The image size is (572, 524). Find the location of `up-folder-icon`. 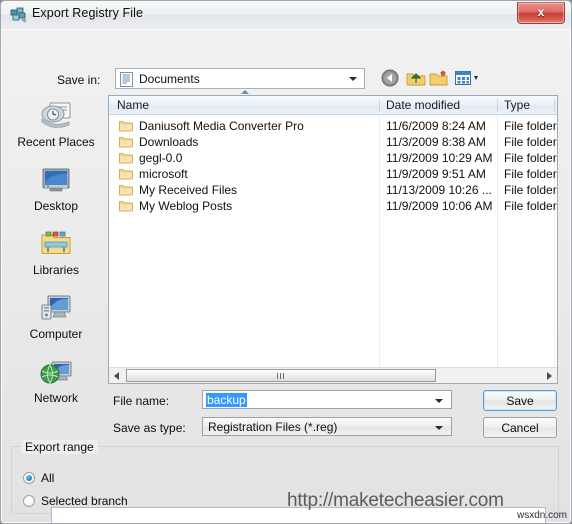

up-folder-icon is located at coordinates (416, 79).